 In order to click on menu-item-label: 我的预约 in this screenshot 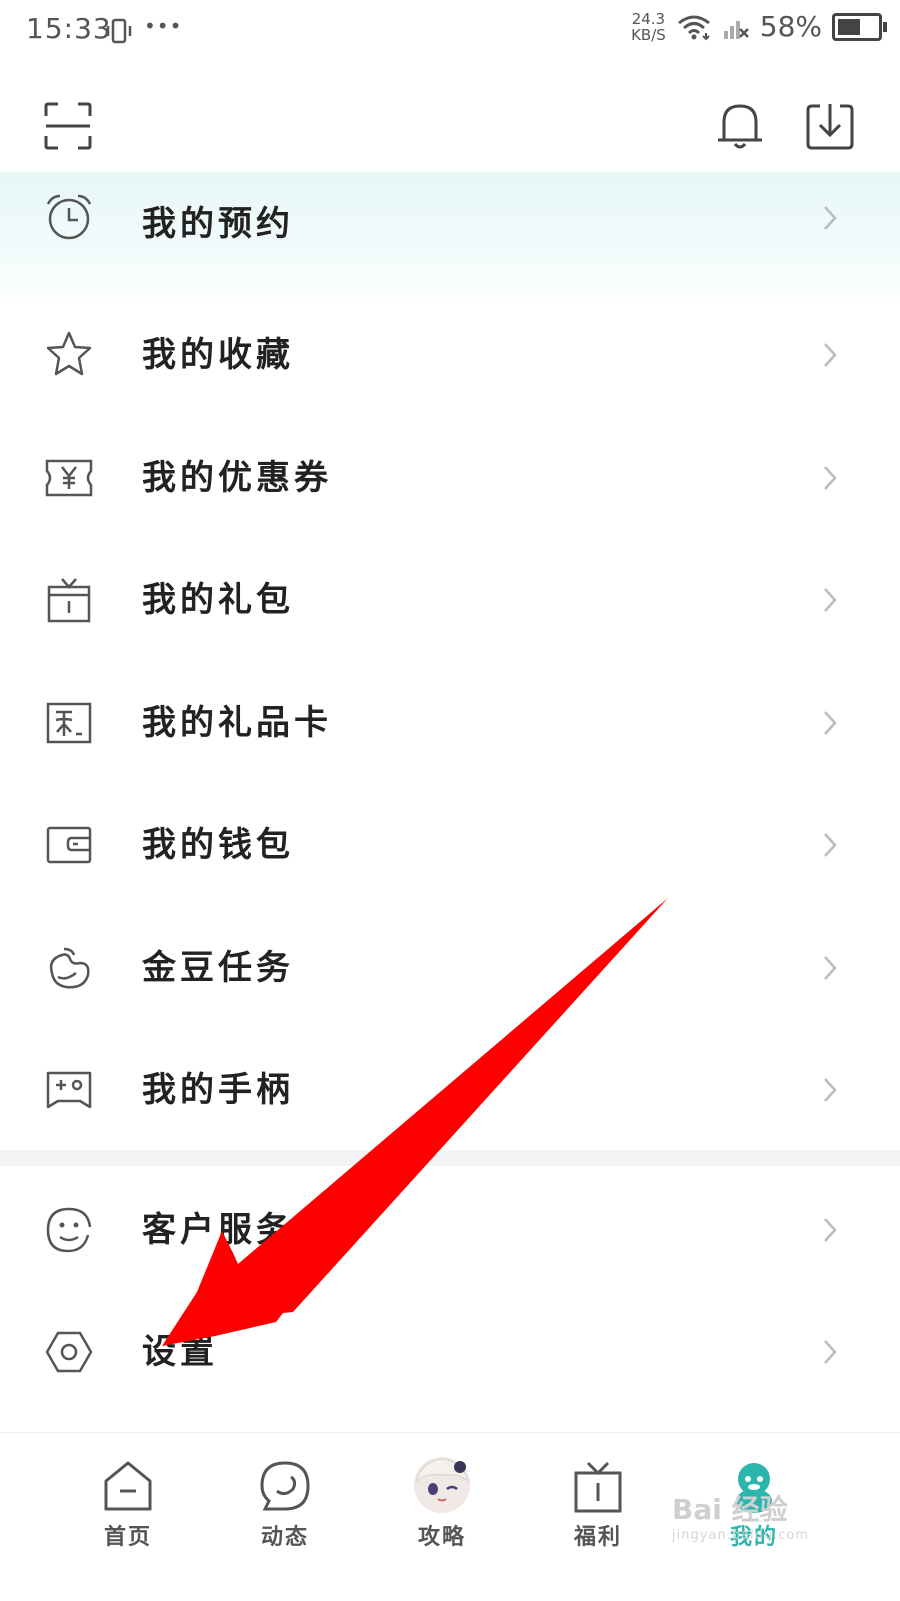, I will do `click(218, 224)`.